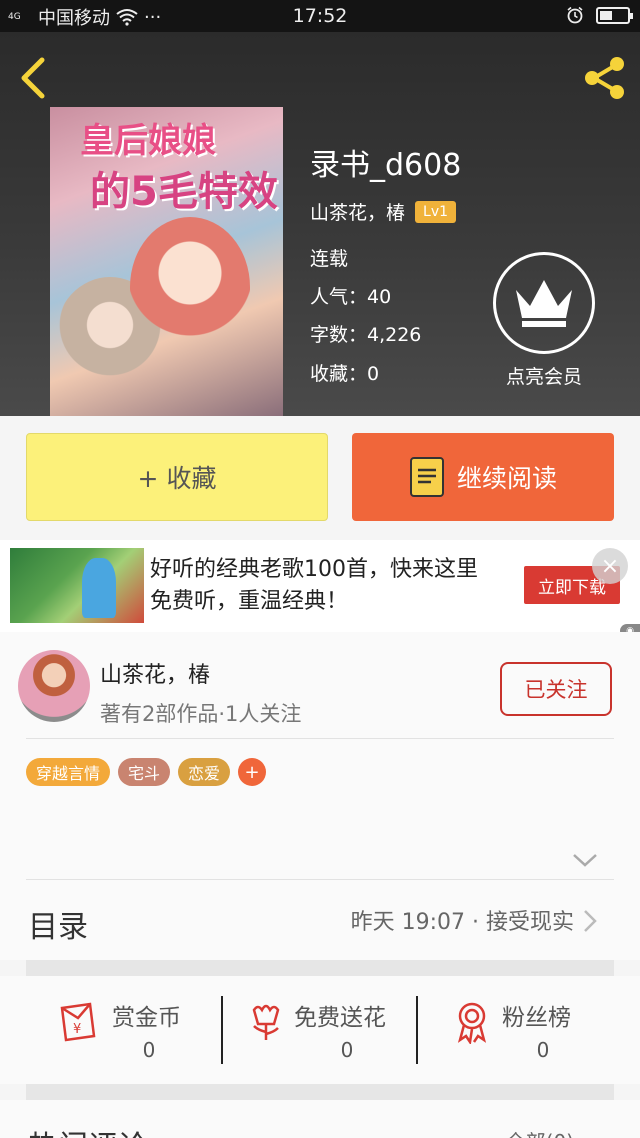 The width and height of the screenshot is (640, 1138). Describe the element at coordinates (530, 1032) in the screenshot. I see `reward-fans: 粉丝榜 0` at that location.